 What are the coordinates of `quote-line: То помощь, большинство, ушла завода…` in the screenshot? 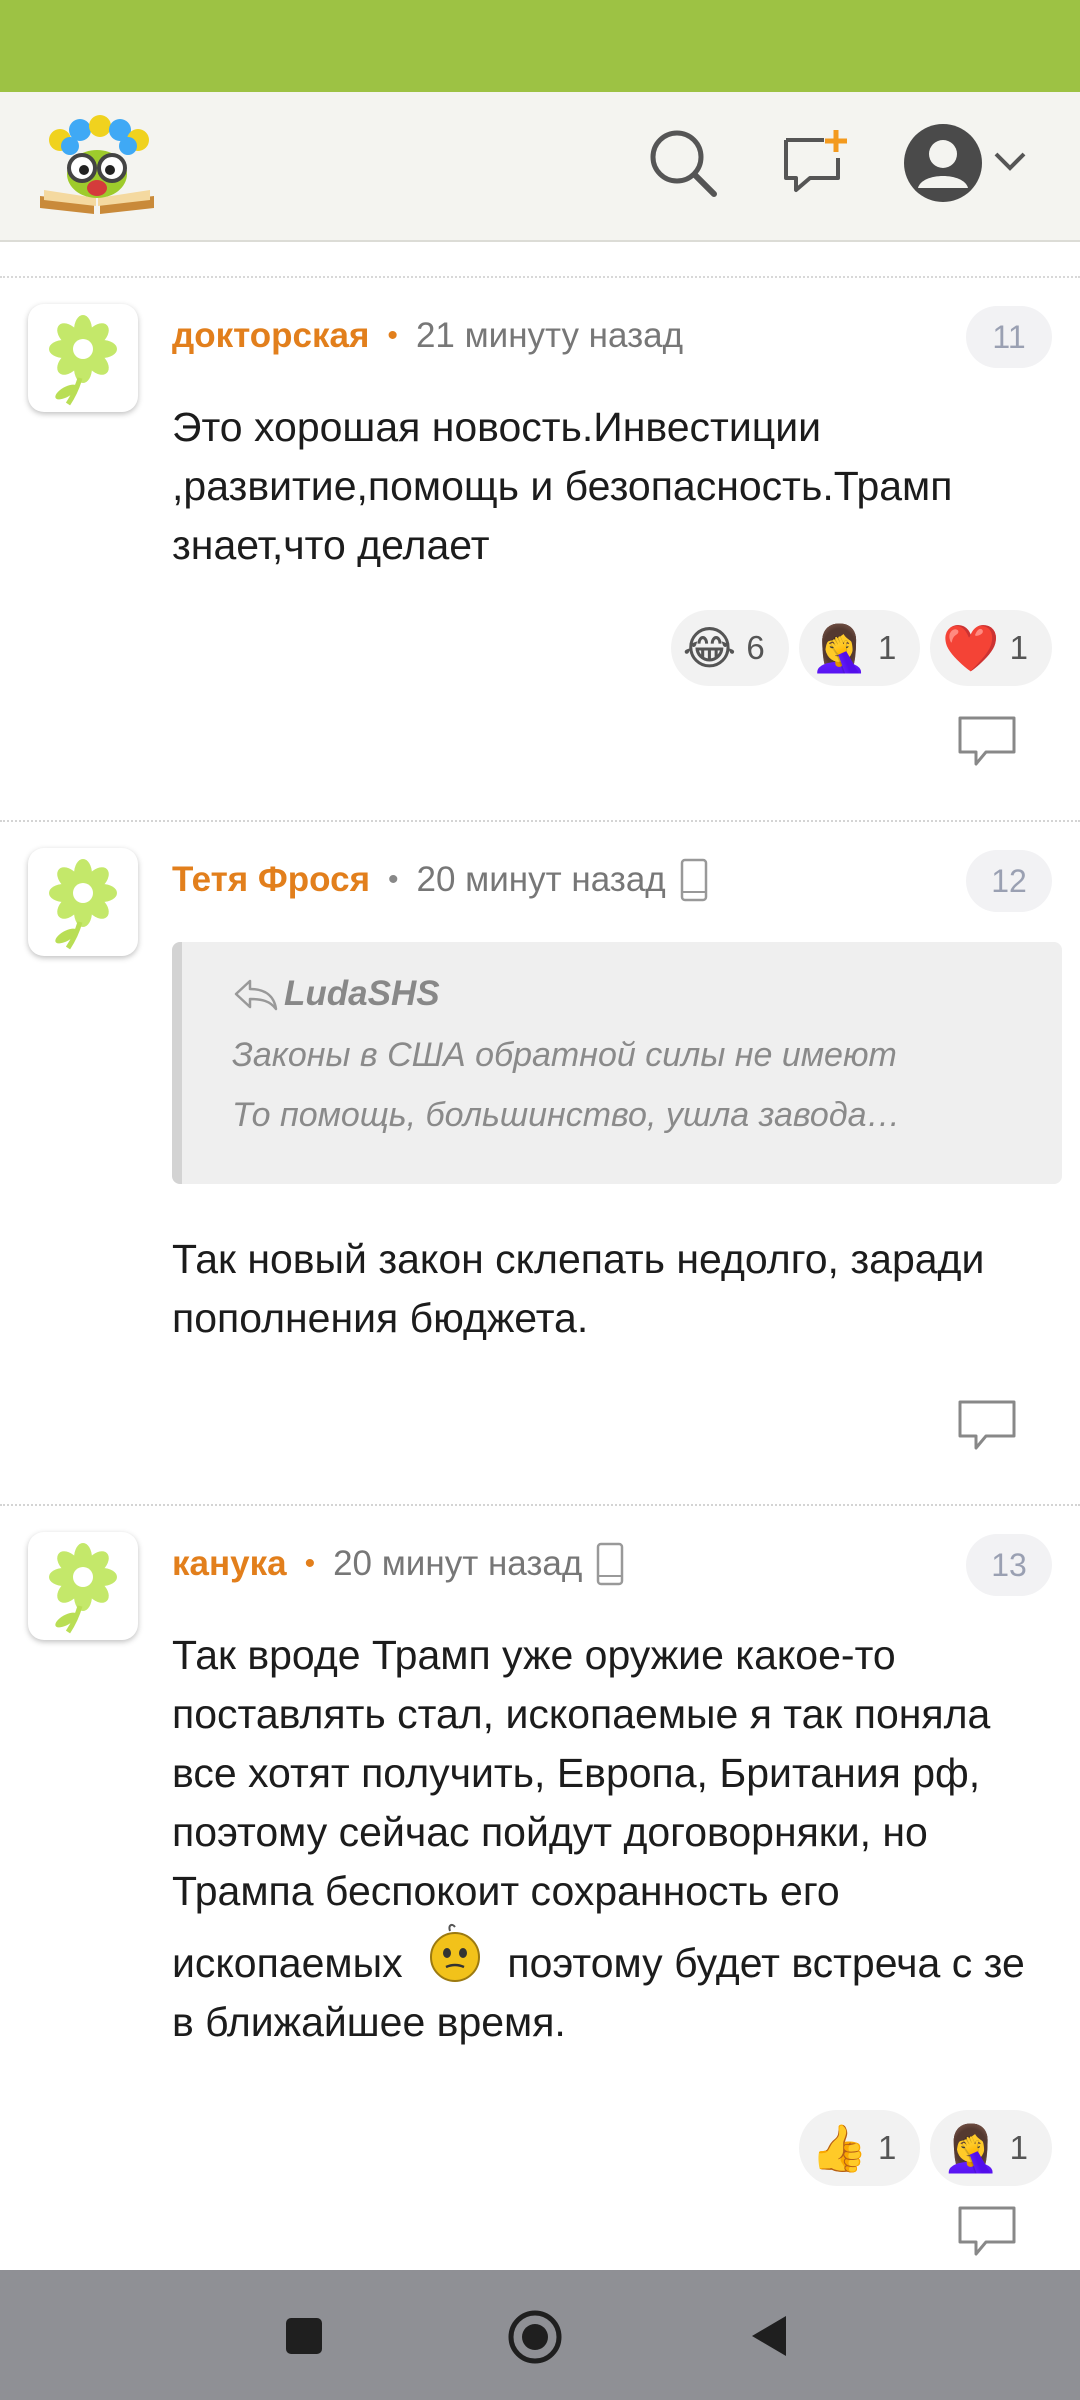 It's located at (566, 1115).